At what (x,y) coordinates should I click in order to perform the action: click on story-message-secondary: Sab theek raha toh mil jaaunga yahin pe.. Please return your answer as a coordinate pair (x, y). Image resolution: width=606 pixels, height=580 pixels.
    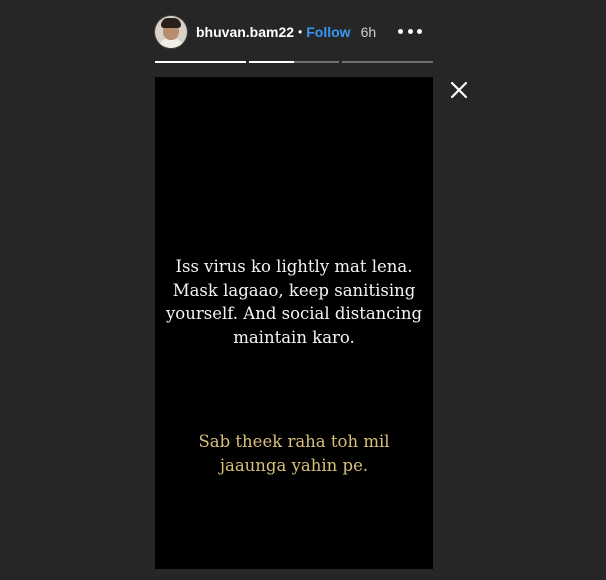
    Looking at the image, I should click on (294, 453).